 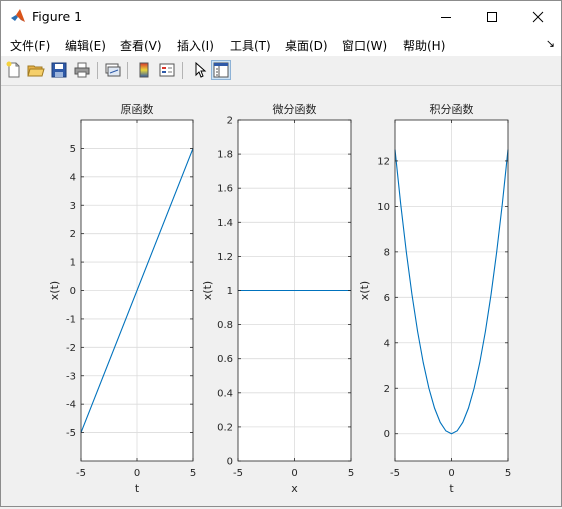 What do you see at coordinates (452, 109) in the screenshot?
I see `axes-title: 积分函数` at bounding box center [452, 109].